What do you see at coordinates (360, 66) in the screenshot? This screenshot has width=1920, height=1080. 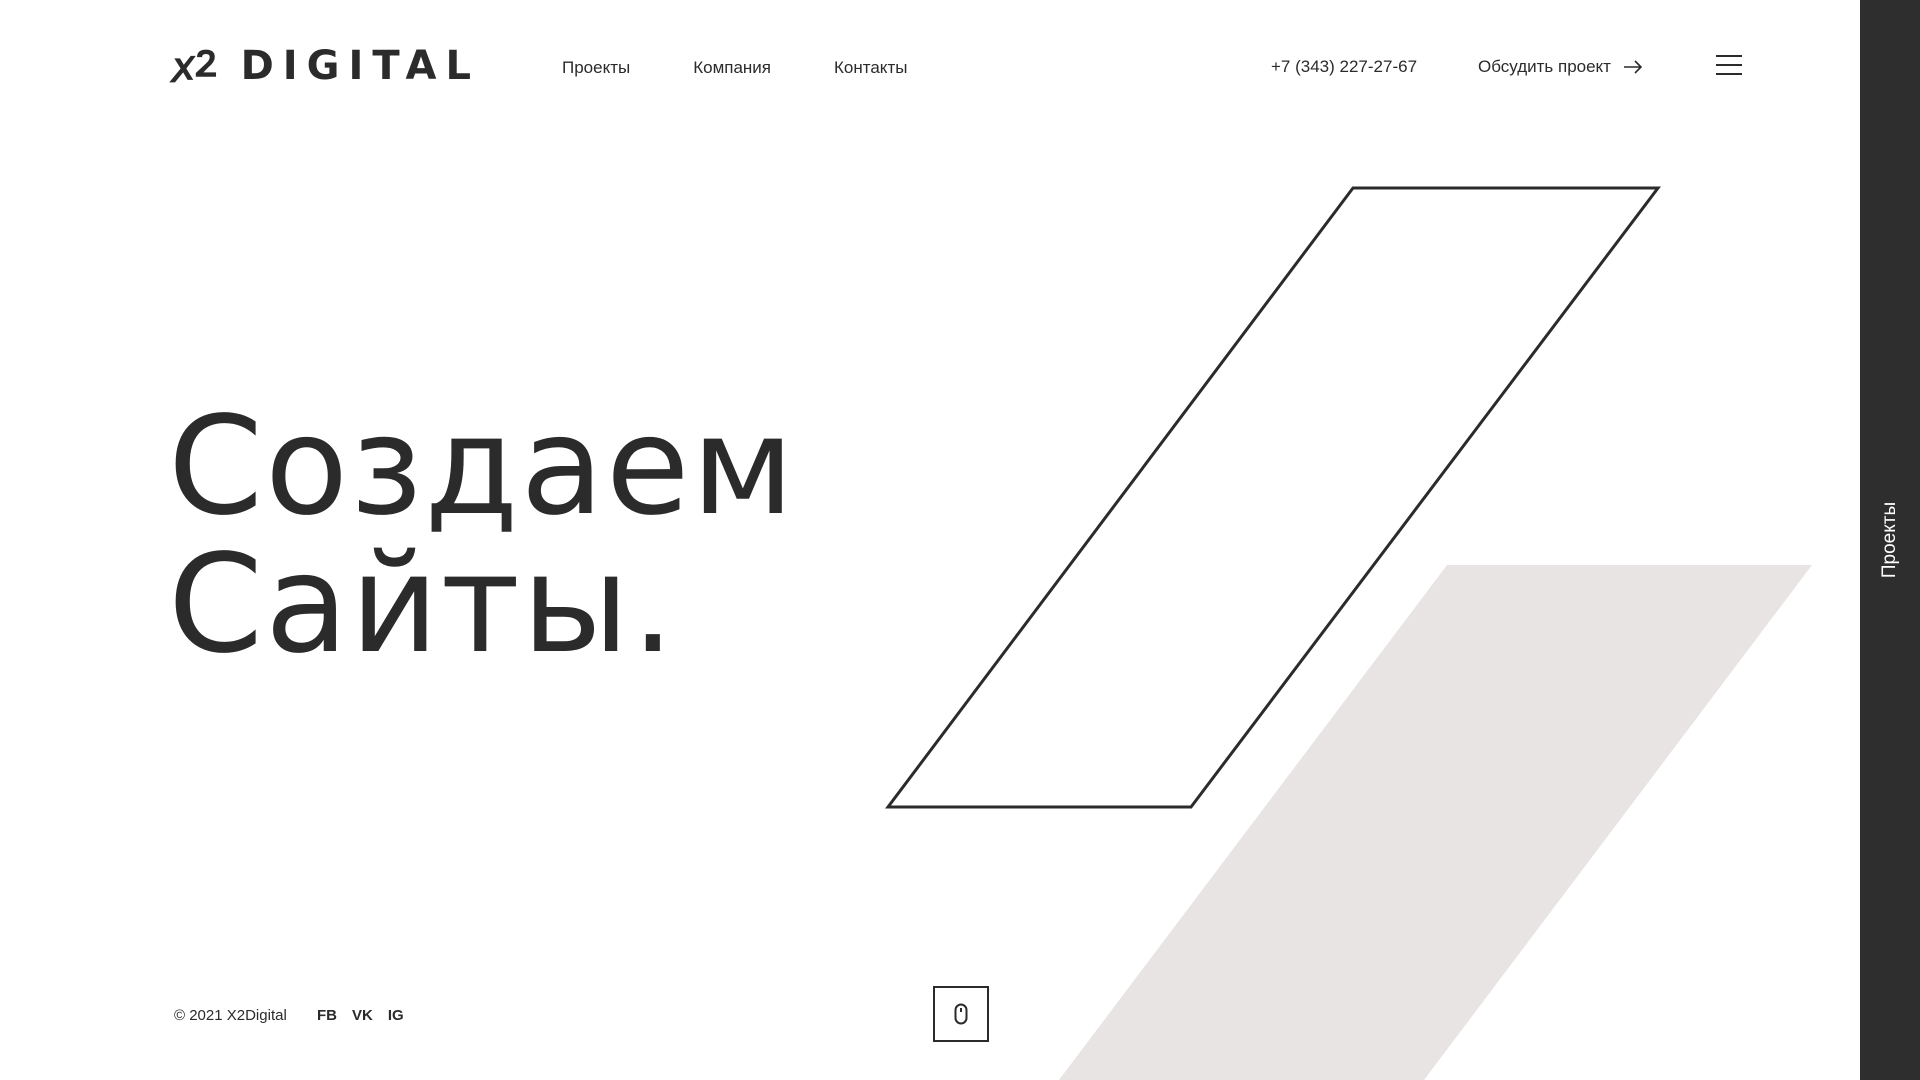 I see `logo-wordmark: DIGITAL` at bounding box center [360, 66].